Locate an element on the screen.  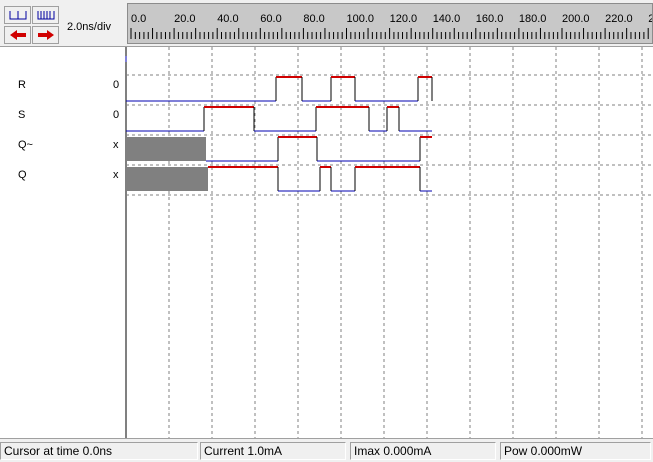
ruler-tick-label: 20.0 is located at coordinates (184, 19).